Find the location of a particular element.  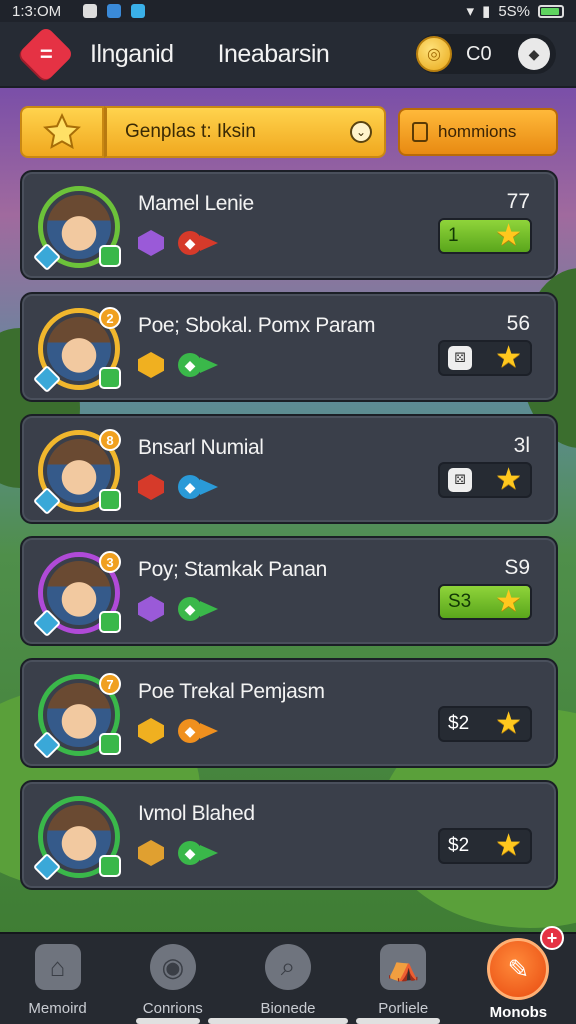

level-badge: 2 is located at coordinates (110, 318).